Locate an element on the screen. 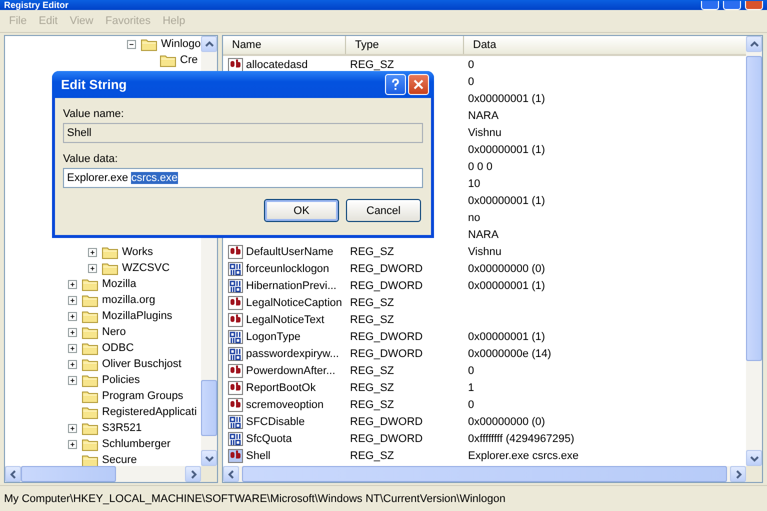 This screenshot has height=511, width=767. collapse-icon is located at coordinates (131, 44).